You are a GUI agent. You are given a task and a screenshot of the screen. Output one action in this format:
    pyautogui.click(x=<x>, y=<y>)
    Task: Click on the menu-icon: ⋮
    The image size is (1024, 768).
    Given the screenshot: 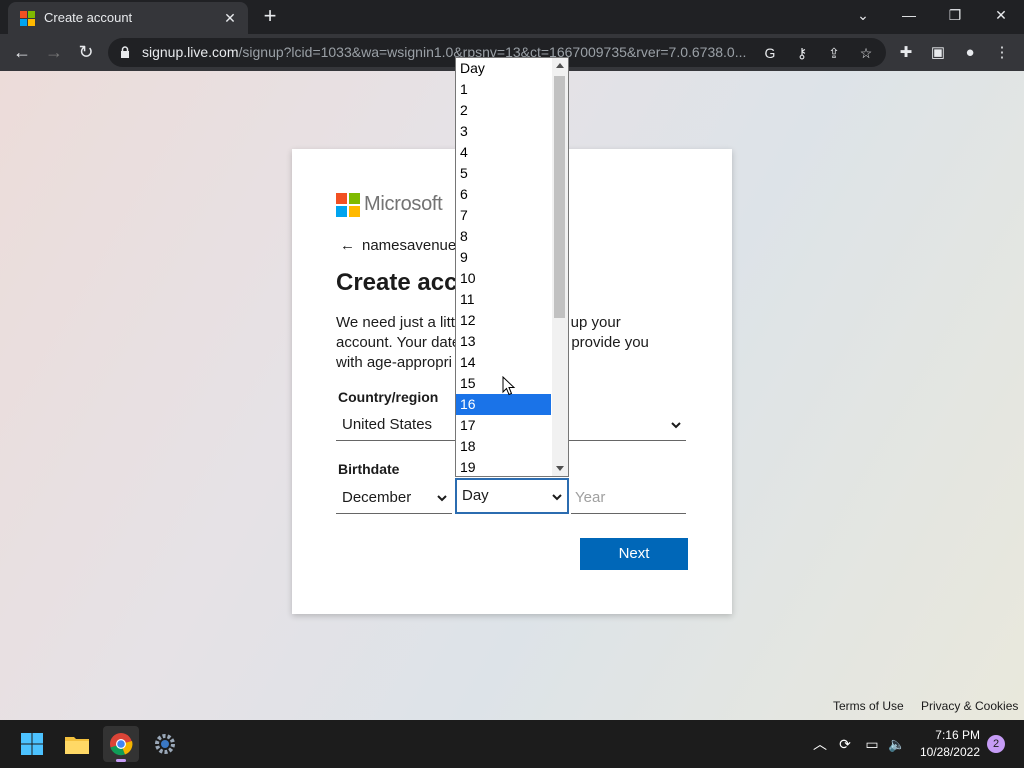 What is the action you would take?
    pyautogui.click(x=1002, y=53)
    